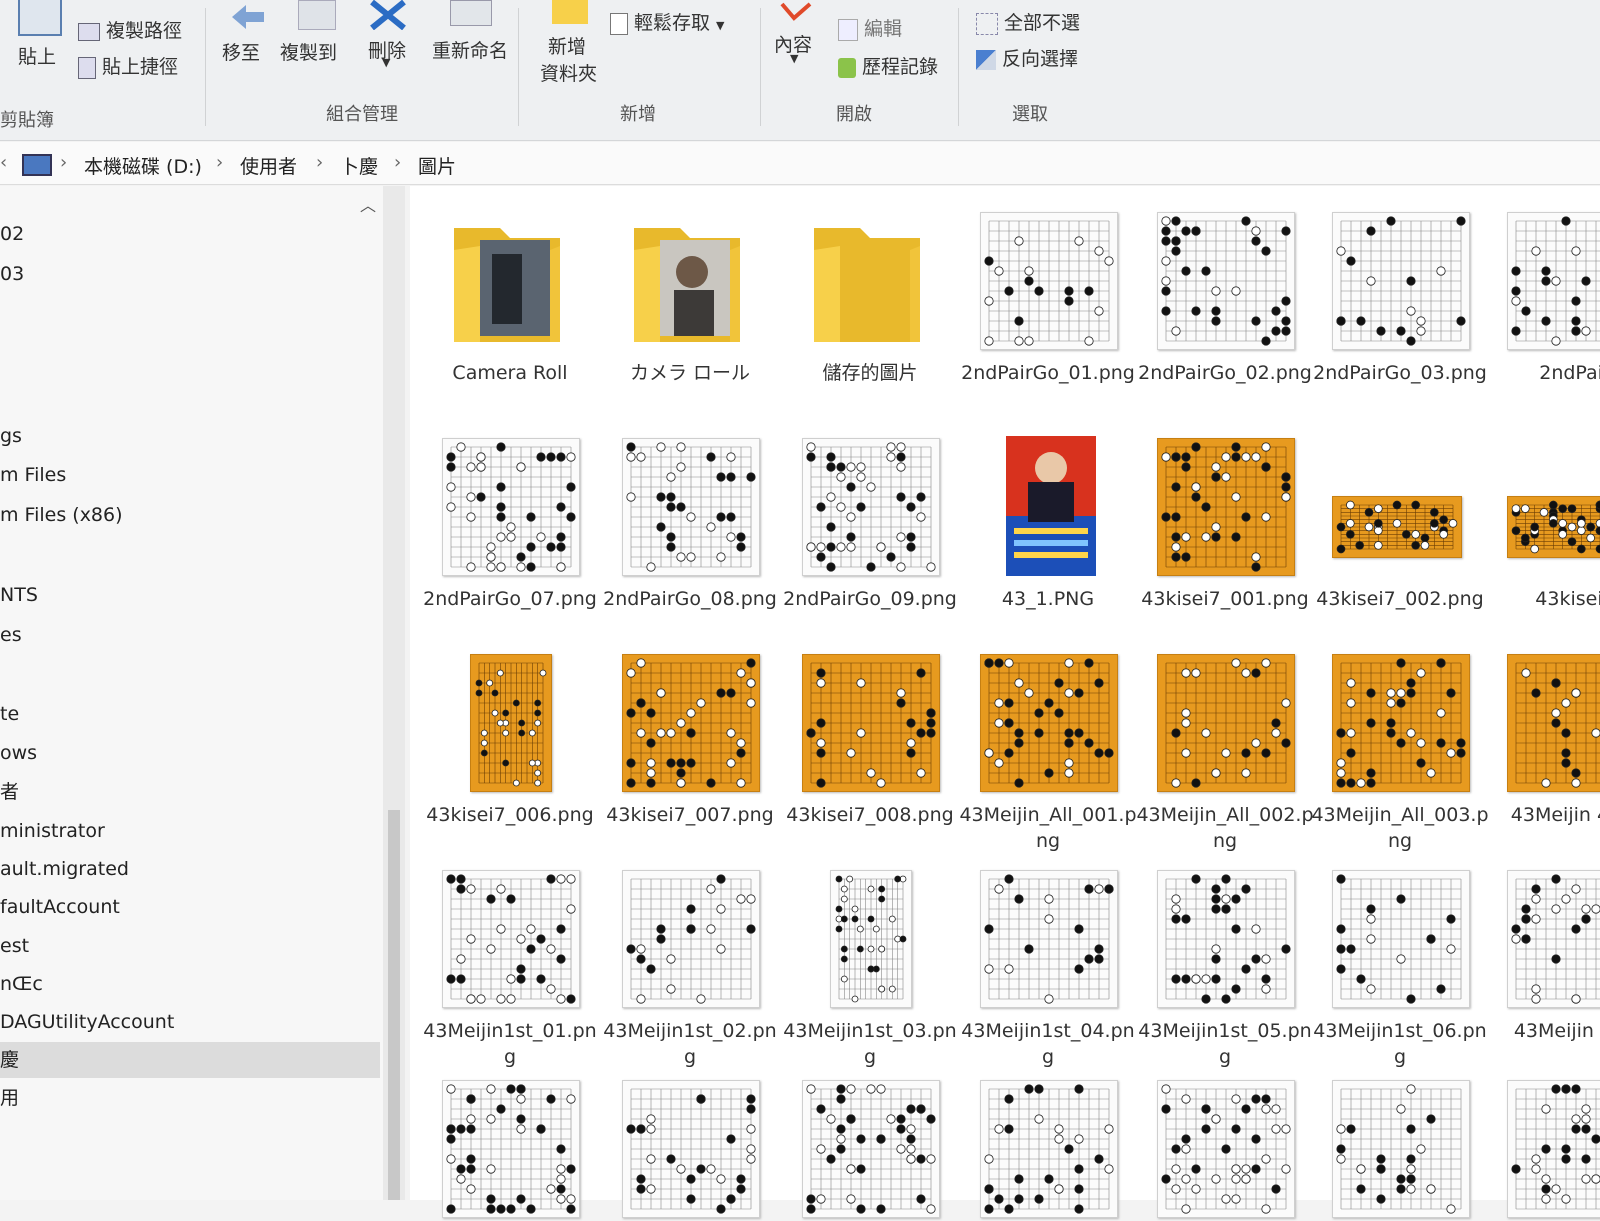 The width and height of the screenshot is (1600, 1221). What do you see at coordinates (37, 165) in the screenshot?
I see `drive-icon` at bounding box center [37, 165].